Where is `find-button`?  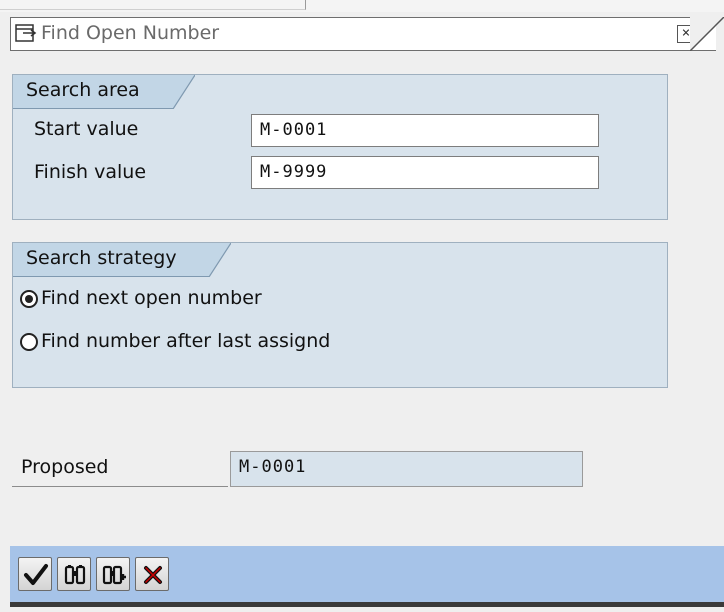
find-button is located at coordinates (74, 574).